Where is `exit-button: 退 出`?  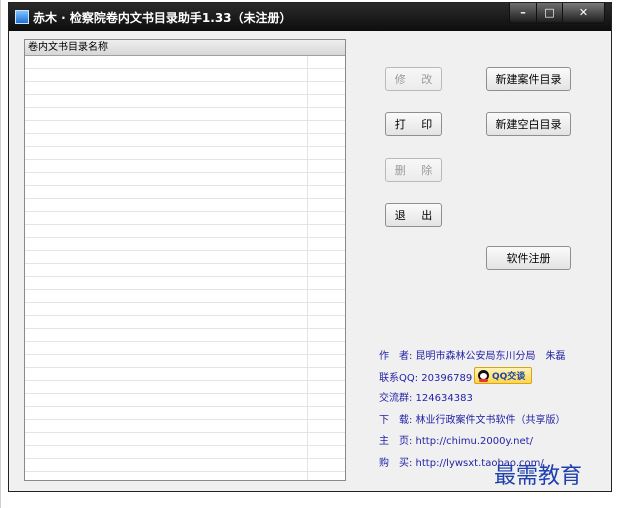
exit-button: 退 出 is located at coordinates (413, 215).